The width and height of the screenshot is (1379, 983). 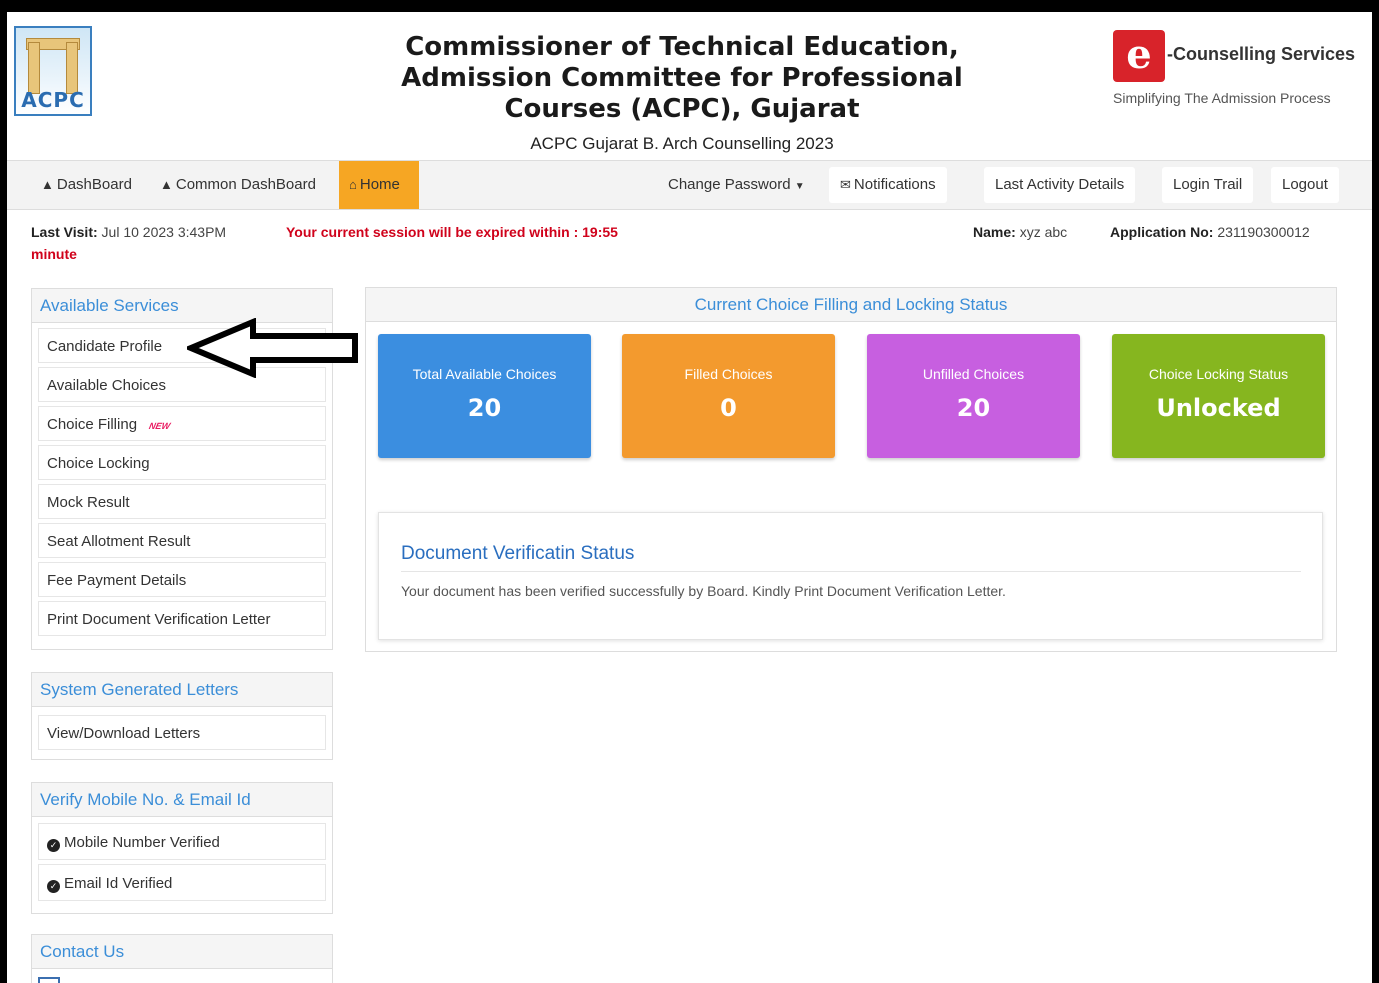 I want to click on nav-login-trail: Login Trail, so click(x=1208, y=185).